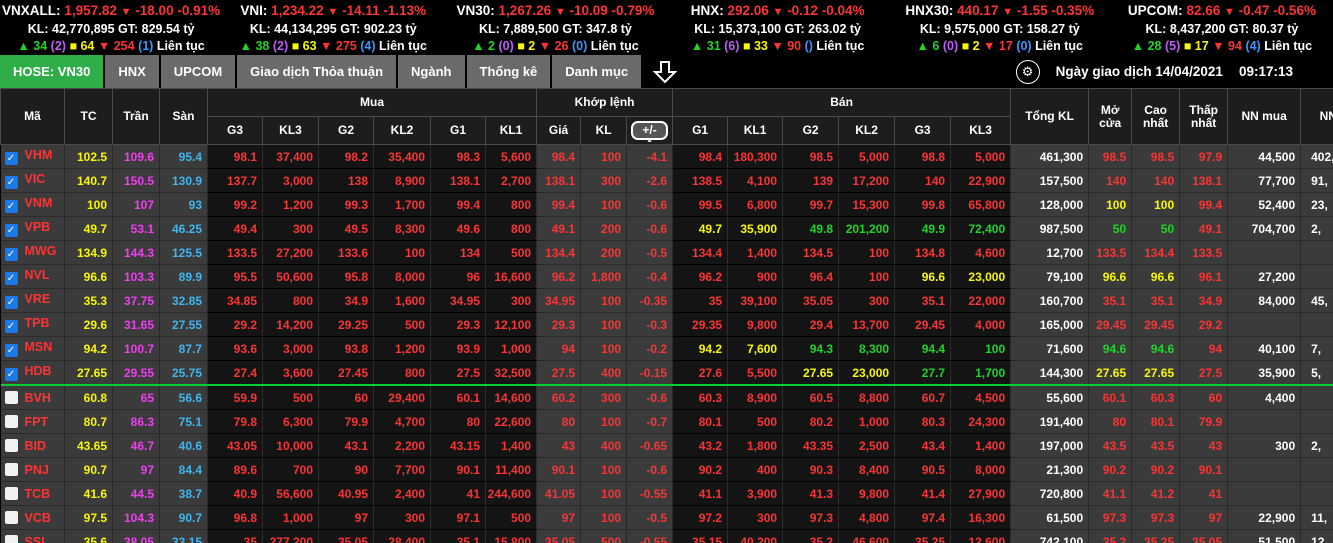 The width and height of the screenshot is (1333, 543). What do you see at coordinates (1110, 180) in the screenshot?
I see `open-price-cell: 140` at bounding box center [1110, 180].